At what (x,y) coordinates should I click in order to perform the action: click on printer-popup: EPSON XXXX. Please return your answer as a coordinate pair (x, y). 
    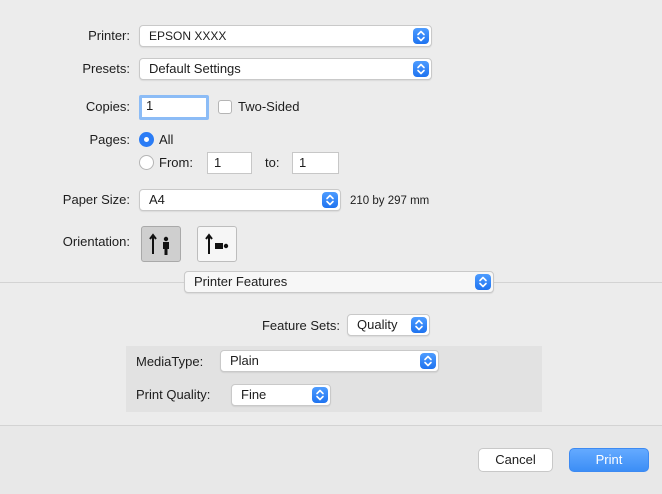
    Looking at the image, I should click on (285, 36).